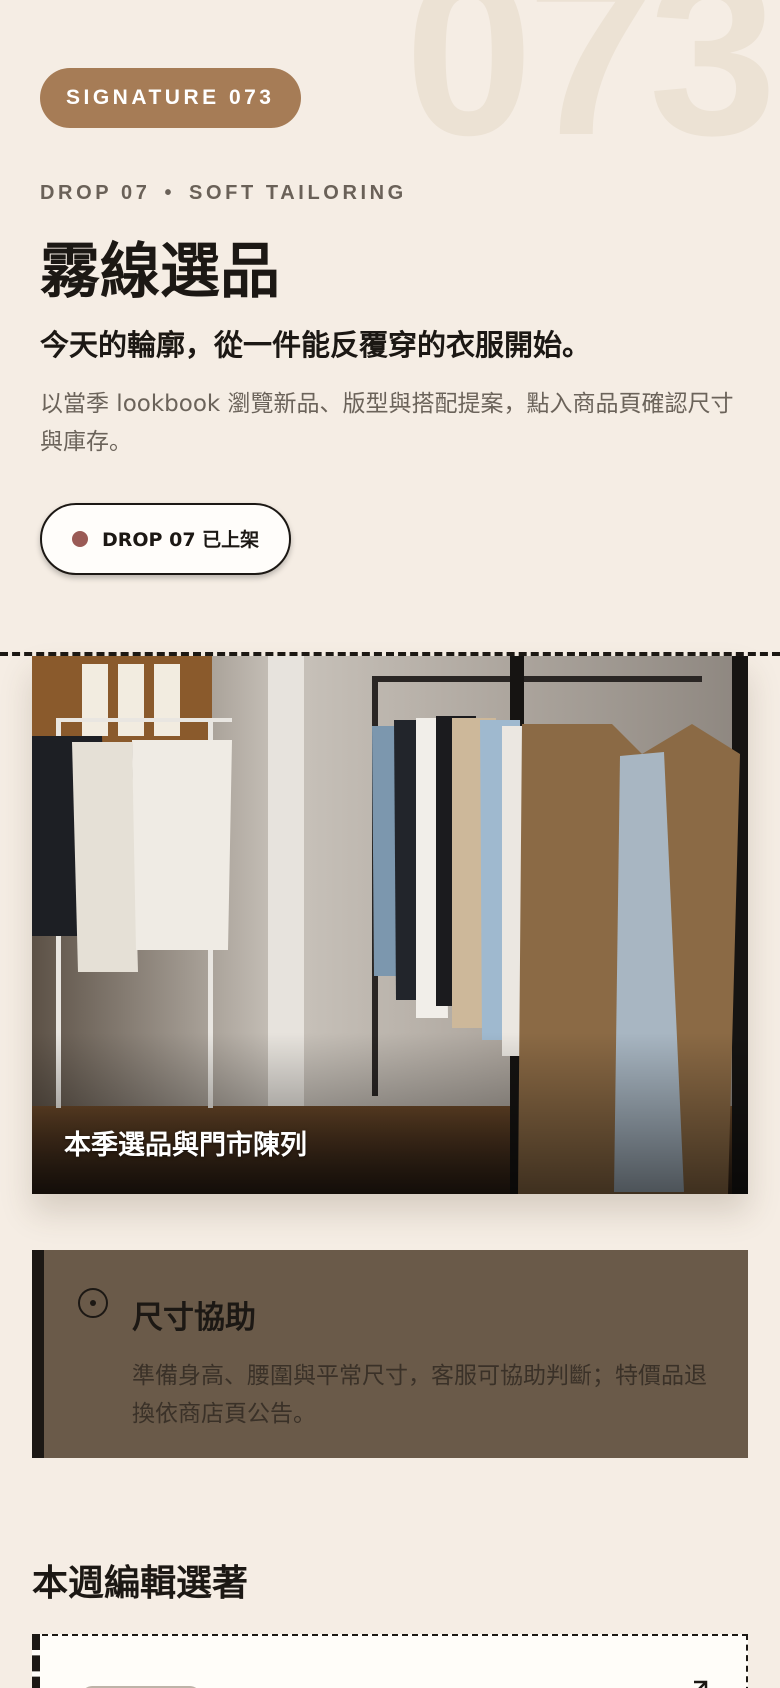 The image size is (780, 1688). What do you see at coordinates (140, 1583) in the screenshot?
I see `editor-picks-title: 本週編輯選著` at bounding box center [140, 1583].